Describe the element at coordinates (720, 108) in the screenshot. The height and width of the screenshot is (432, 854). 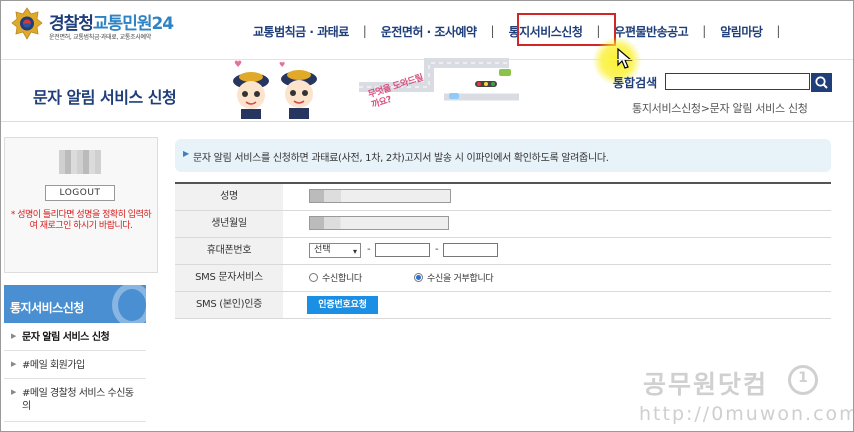
I see `breadcrumb: 통지서비스신청>문자 알림 서비스 신청` at that location.